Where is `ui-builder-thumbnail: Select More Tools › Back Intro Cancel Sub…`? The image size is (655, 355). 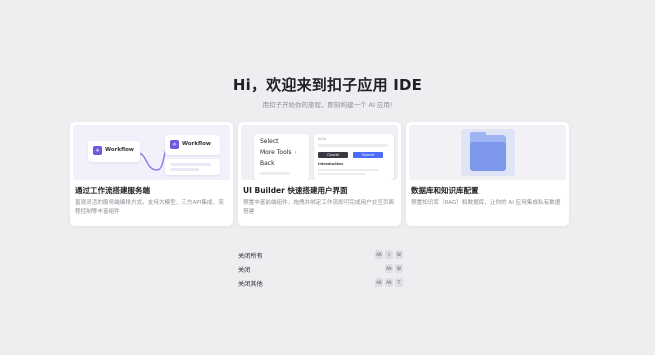
ui-builder-thumbnail: Select More Tools › Back Intro Cancel Sub… is located at coordinates (319, 152).